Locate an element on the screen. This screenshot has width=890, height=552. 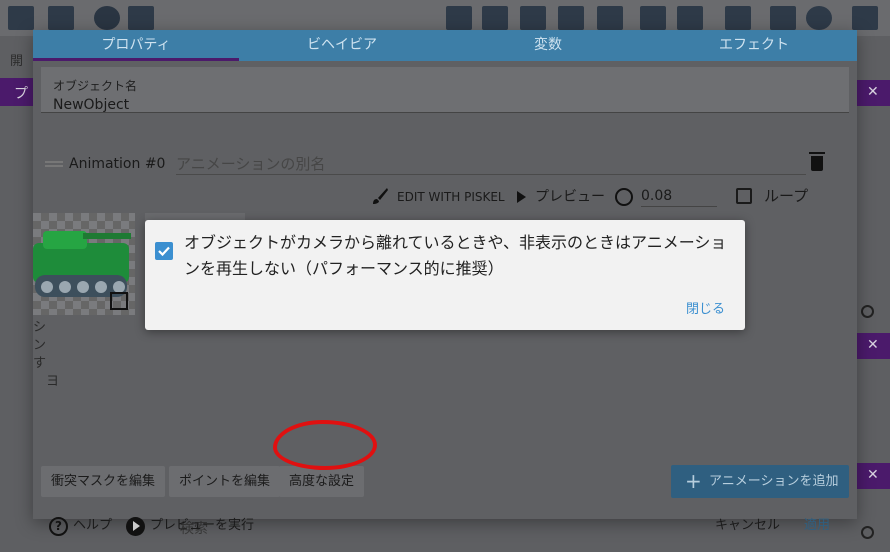
background-purple-bar-right-2: ✕ is located at coordinates (873, 346).